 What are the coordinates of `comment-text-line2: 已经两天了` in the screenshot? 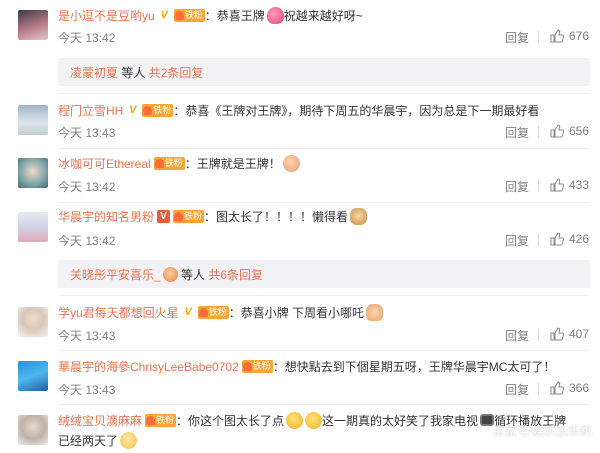 It's located at (88, 440).